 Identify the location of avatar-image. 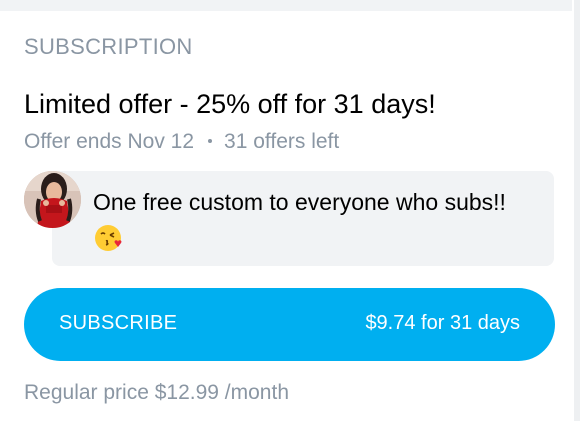
(52, 199).